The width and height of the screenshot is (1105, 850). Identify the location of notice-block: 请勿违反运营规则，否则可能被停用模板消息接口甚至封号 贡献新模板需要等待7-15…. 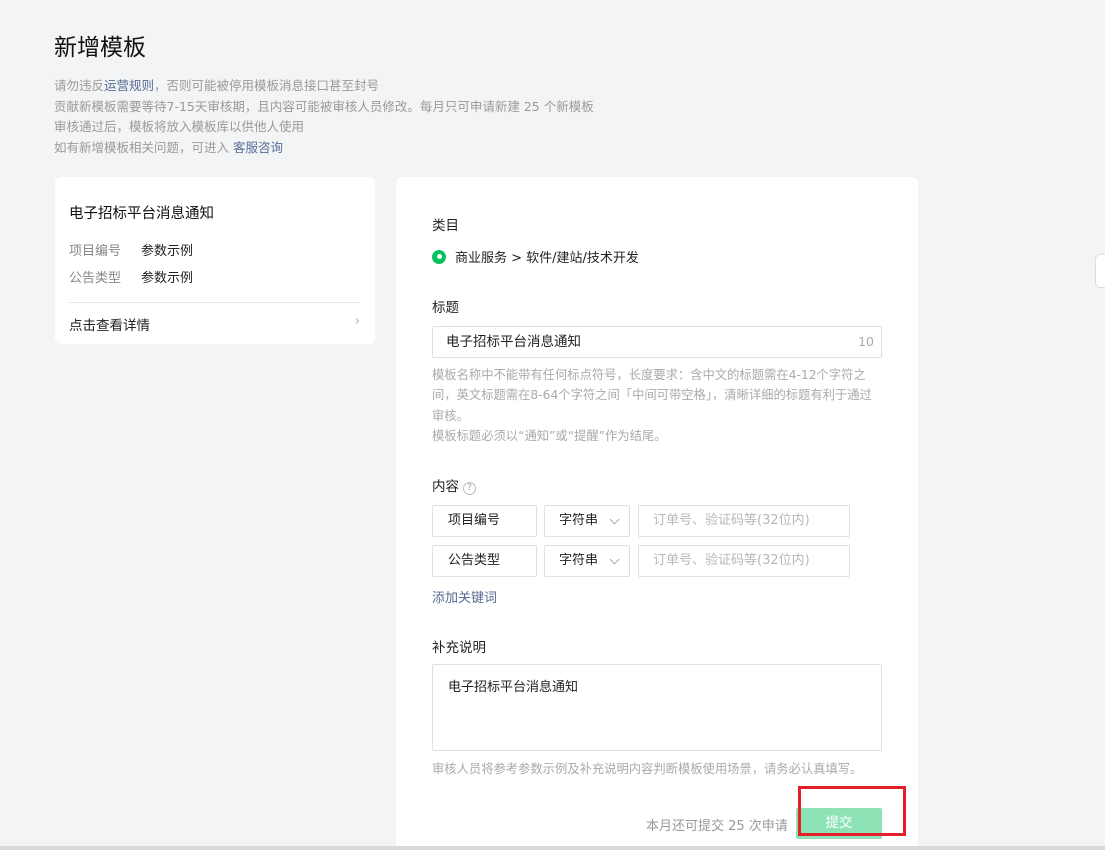
(324, 117).